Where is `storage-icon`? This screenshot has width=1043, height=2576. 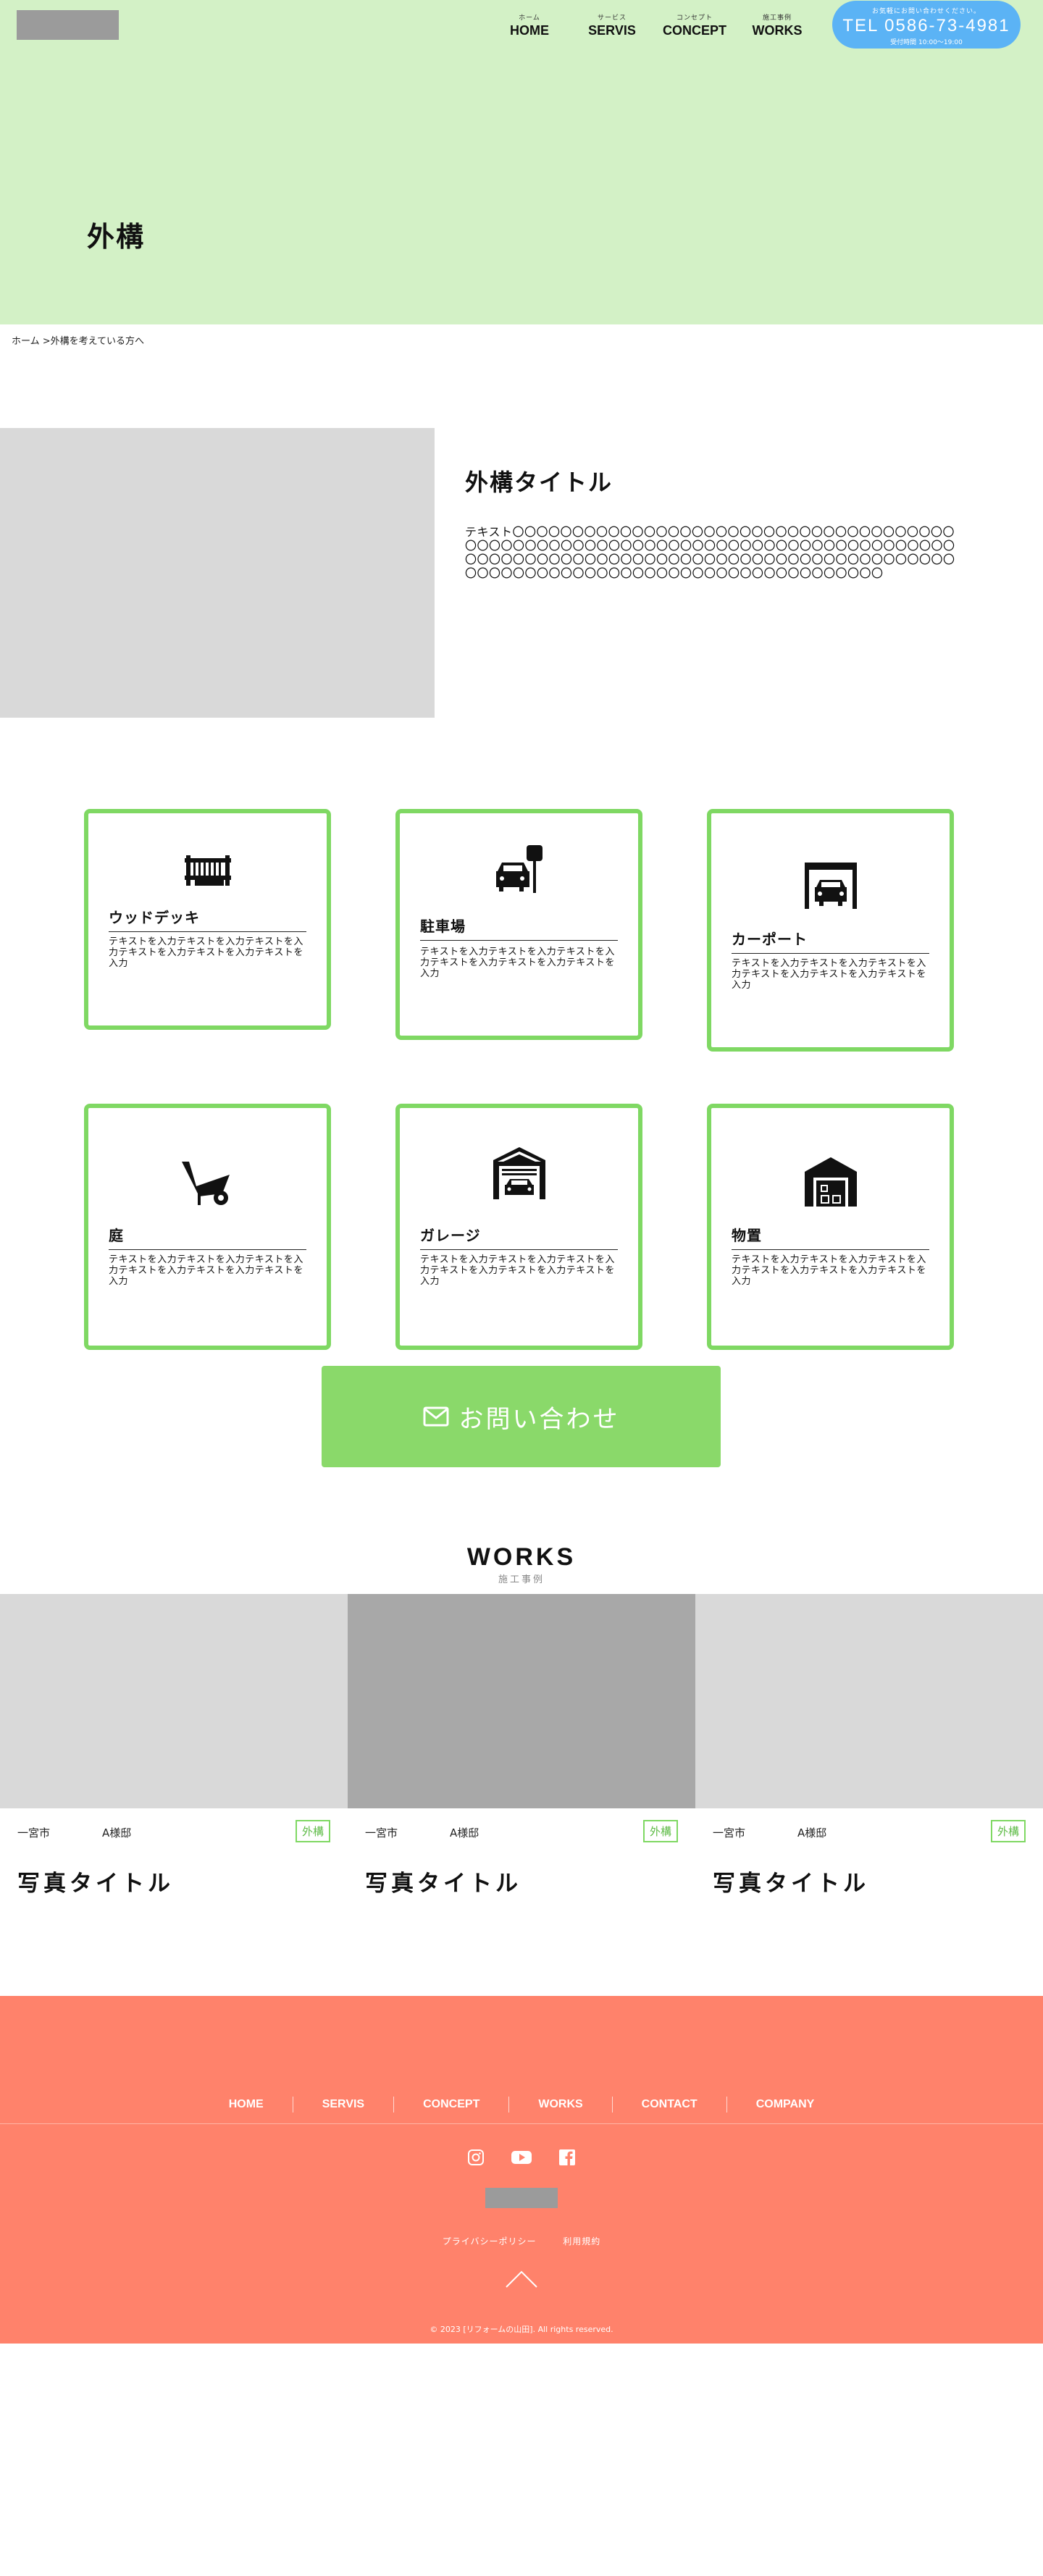 storage-icon is located at coordinates (830, 1182).